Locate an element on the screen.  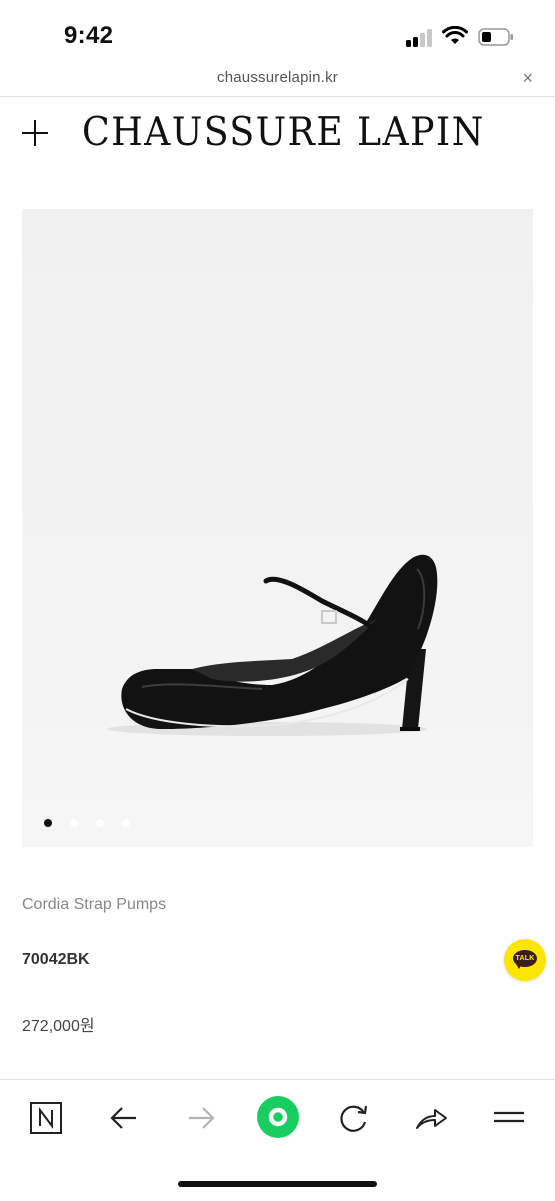
address-bar: chaussurelapin.kr × is located at coordinates (277, 78).